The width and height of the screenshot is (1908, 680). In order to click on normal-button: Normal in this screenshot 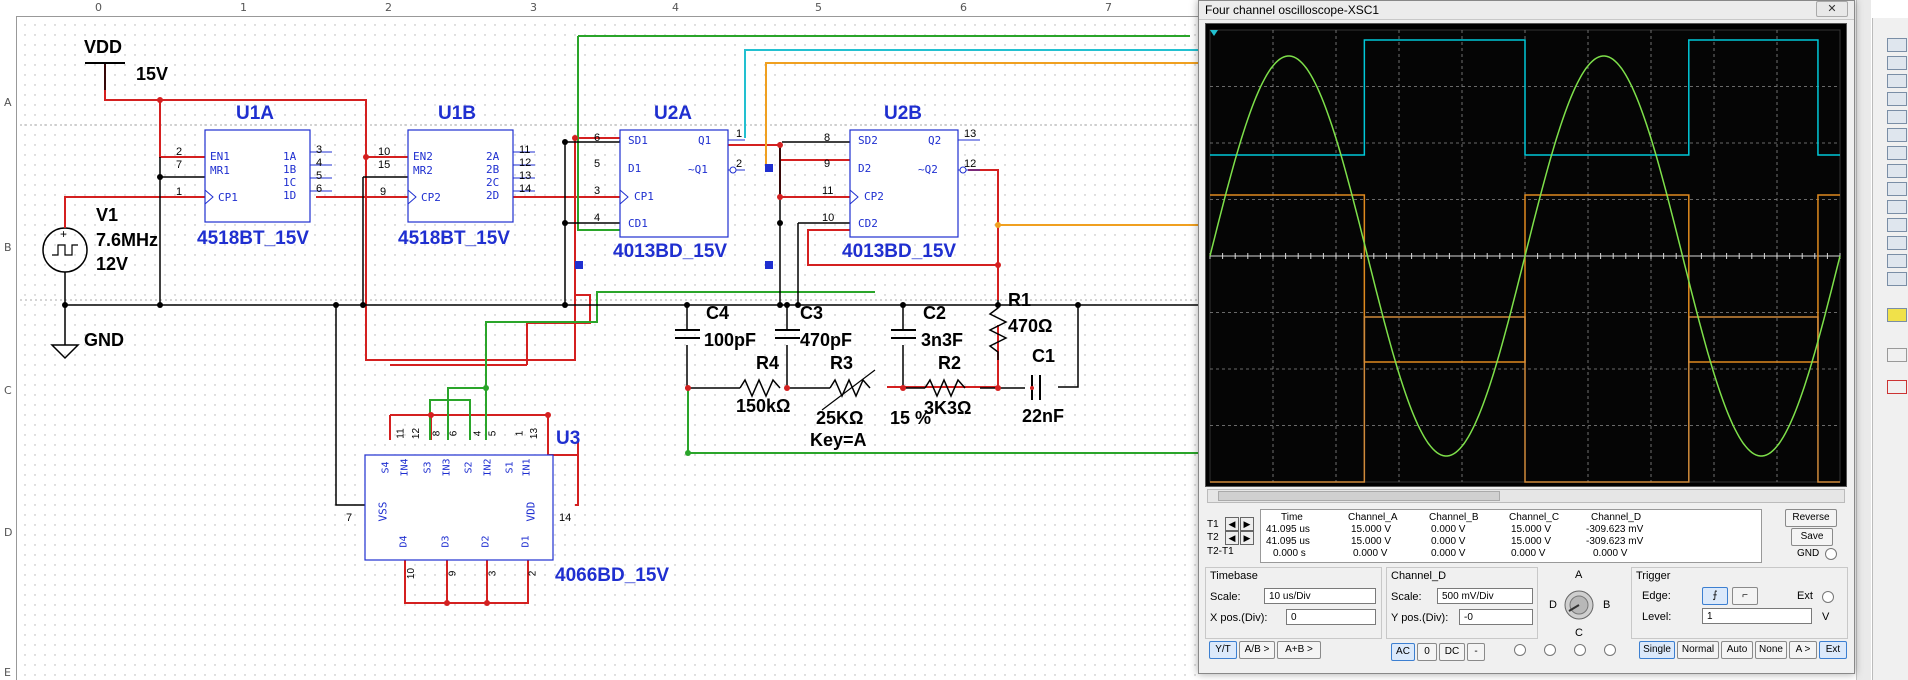, I will do `click(1698, 650)`.